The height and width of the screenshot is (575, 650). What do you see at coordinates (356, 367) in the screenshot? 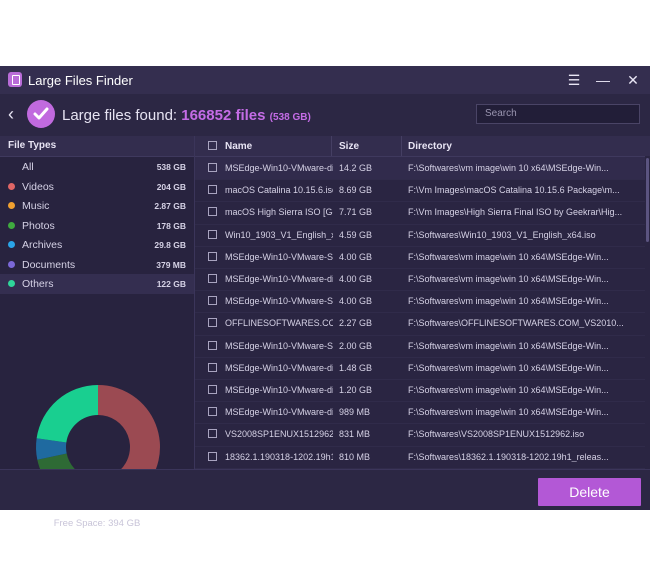
I see `file-size-cell: 1.48 GB` at bounding box center [356, 367].